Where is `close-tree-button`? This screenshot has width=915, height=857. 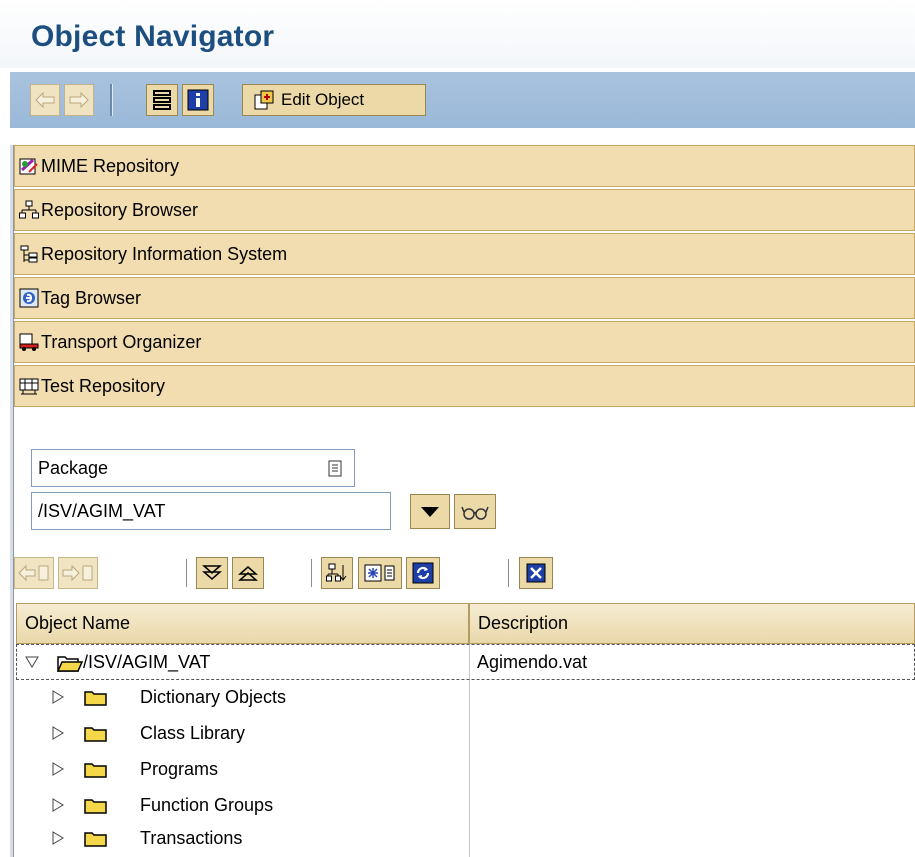 close-tree-button is located at coordinates (536, 573).